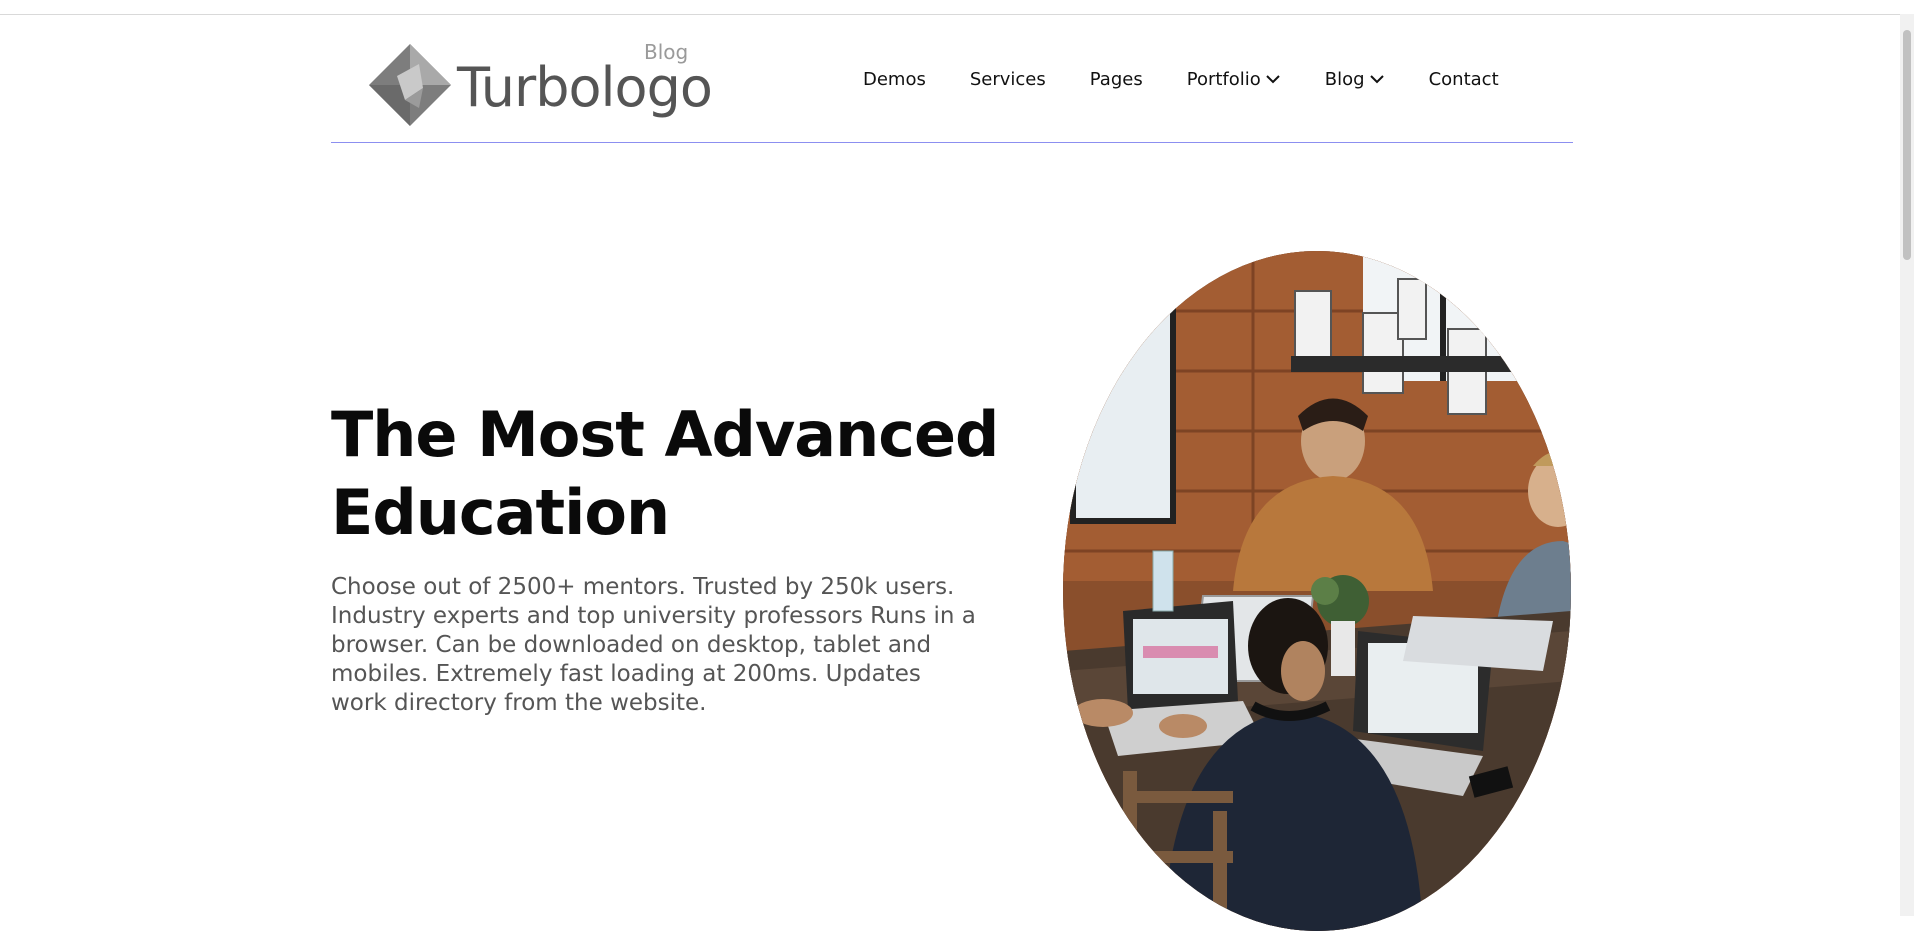 This screenshot has width=1914, height=931. Describe the element at coordinates (1907, 145) in the screenshot. I see `scrollbar-thumb` at that location.